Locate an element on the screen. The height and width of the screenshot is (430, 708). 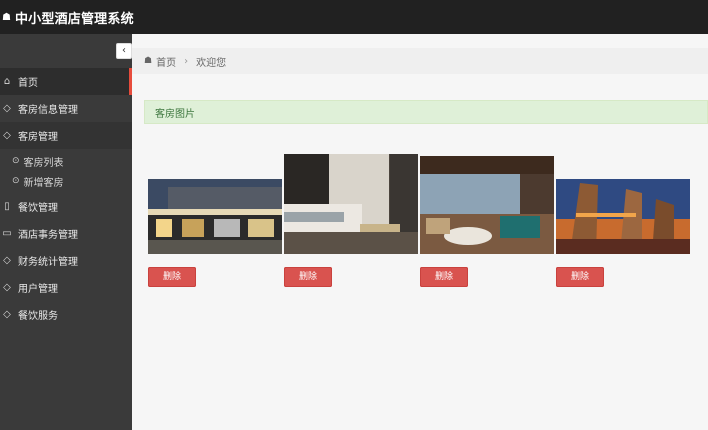
submenu-item-label: 新增客房 is located at coordinates (43, 183).